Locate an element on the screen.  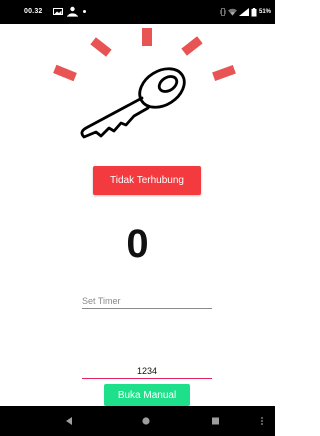
status-icons: 51% is located at coordinates (245, 12).